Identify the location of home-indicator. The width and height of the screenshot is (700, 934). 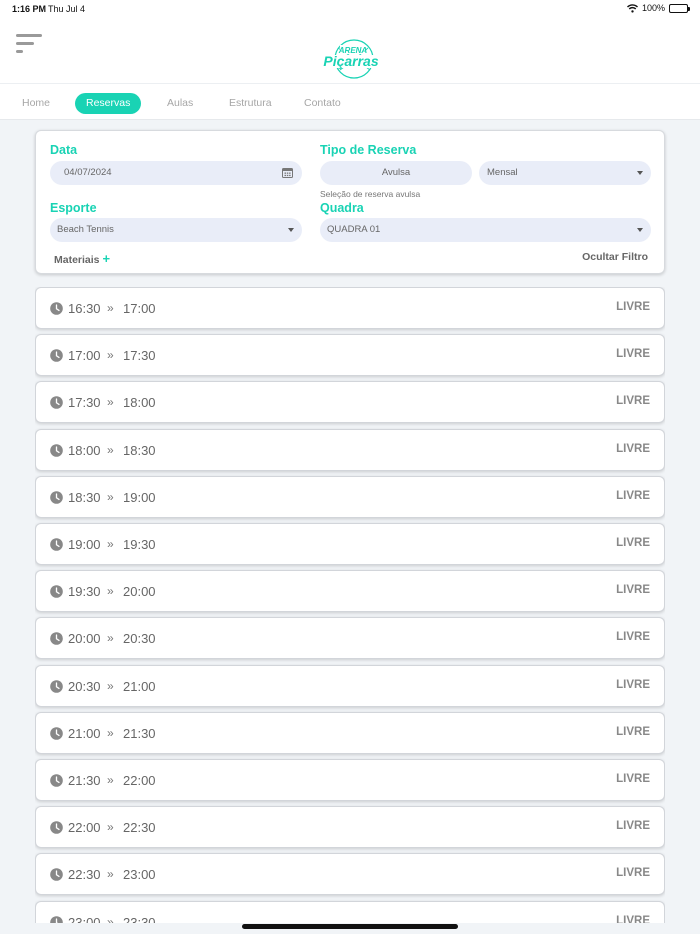
(350, 926).